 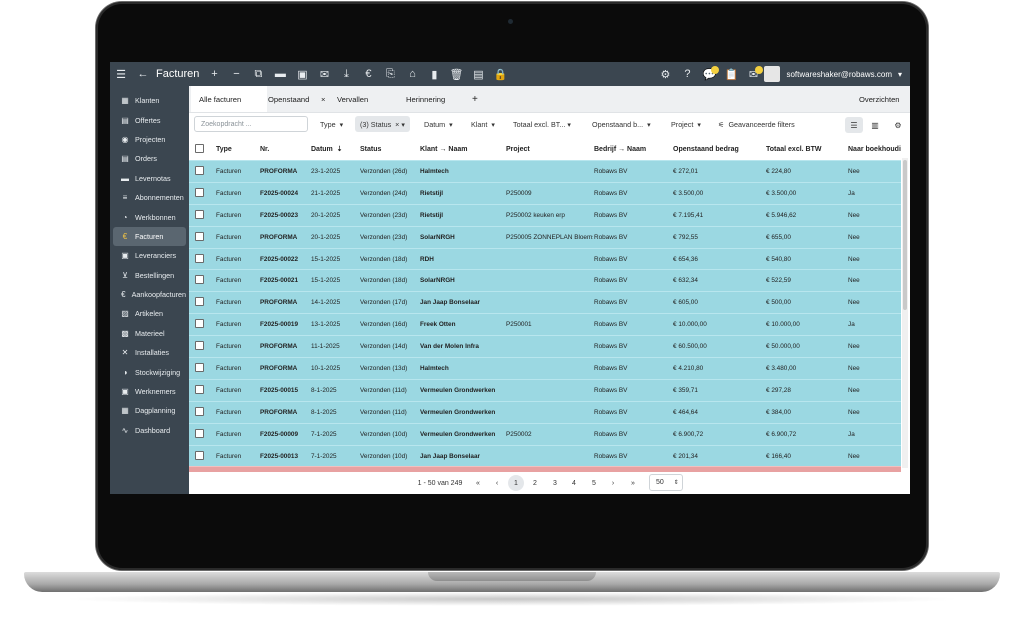 What do you see at coordinates (214, 74) in the screenshot?
I see `plus-icon: +` at bounding box center [214, 74].